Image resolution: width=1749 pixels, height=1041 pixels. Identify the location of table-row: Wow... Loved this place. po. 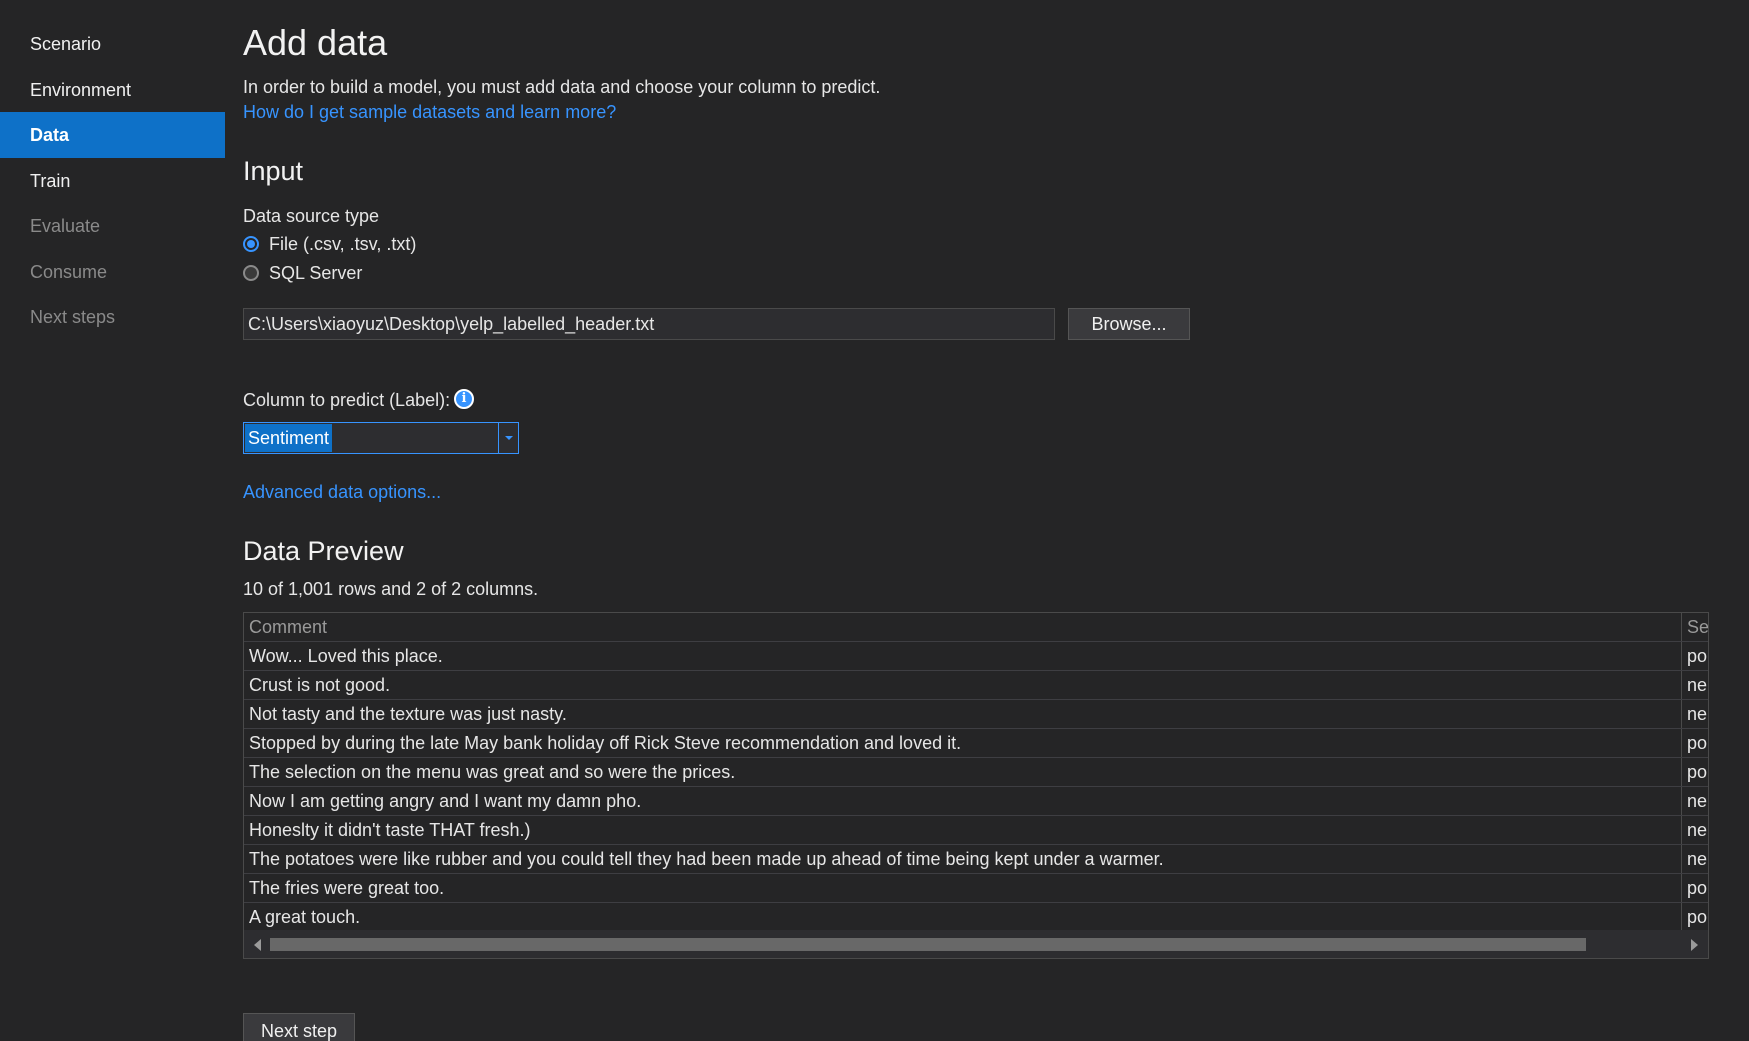
(976, 656).